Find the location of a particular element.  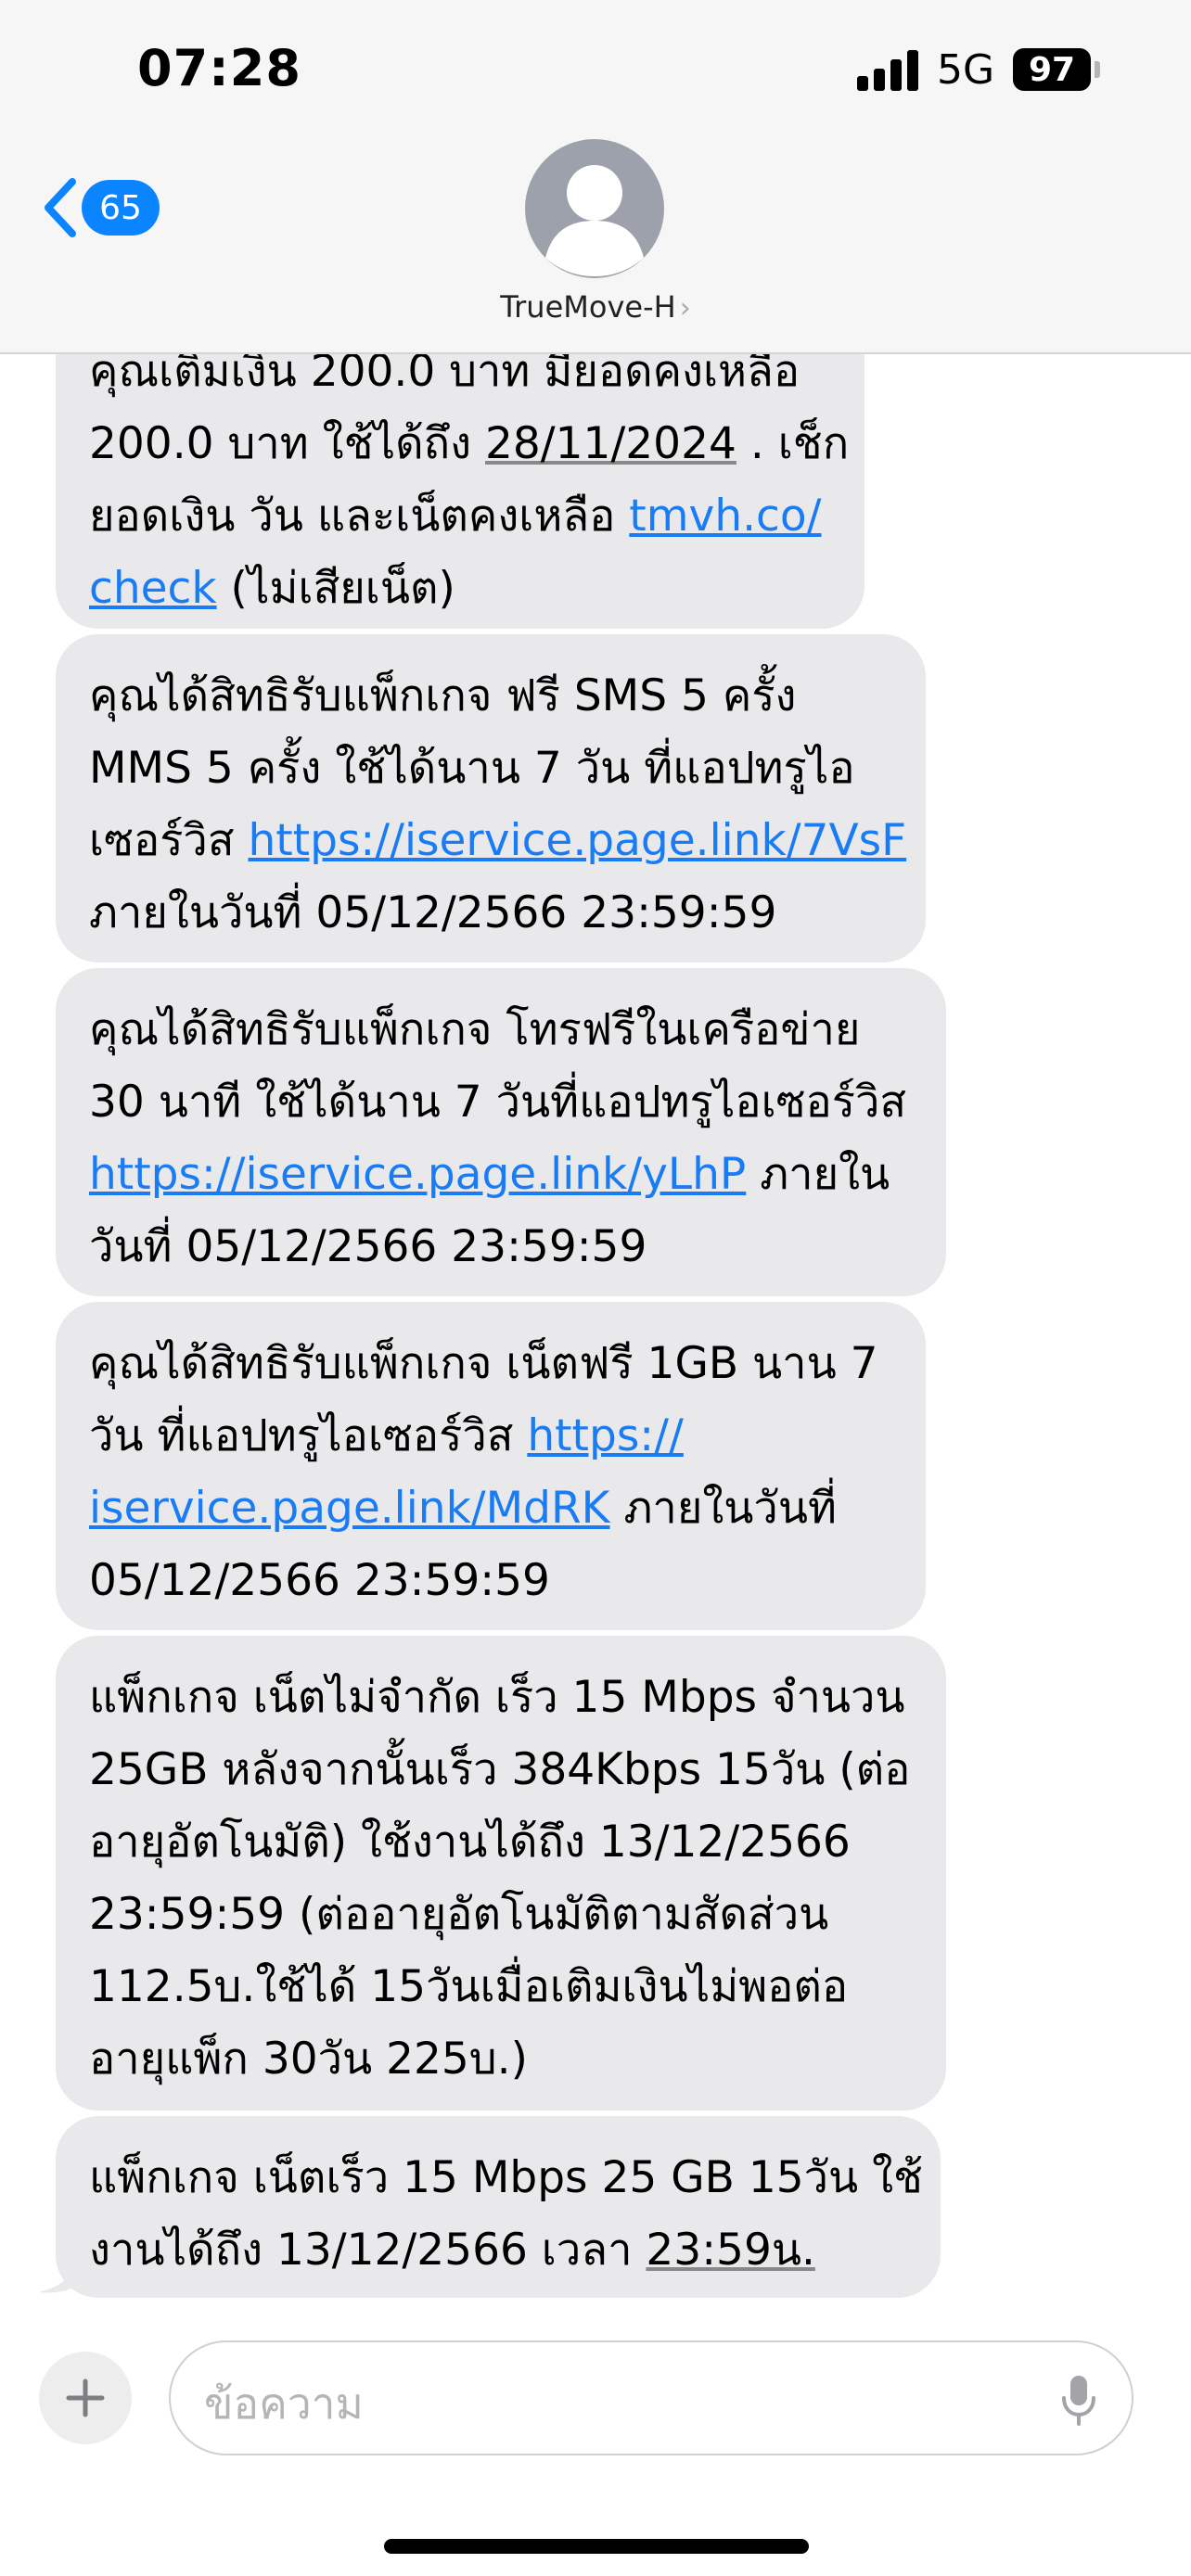

message-line: แพ็กเกจ เน็ตไม่จำกัด เร็ว 15 Mbps จำนวน is located at coordinates (501, 1698).